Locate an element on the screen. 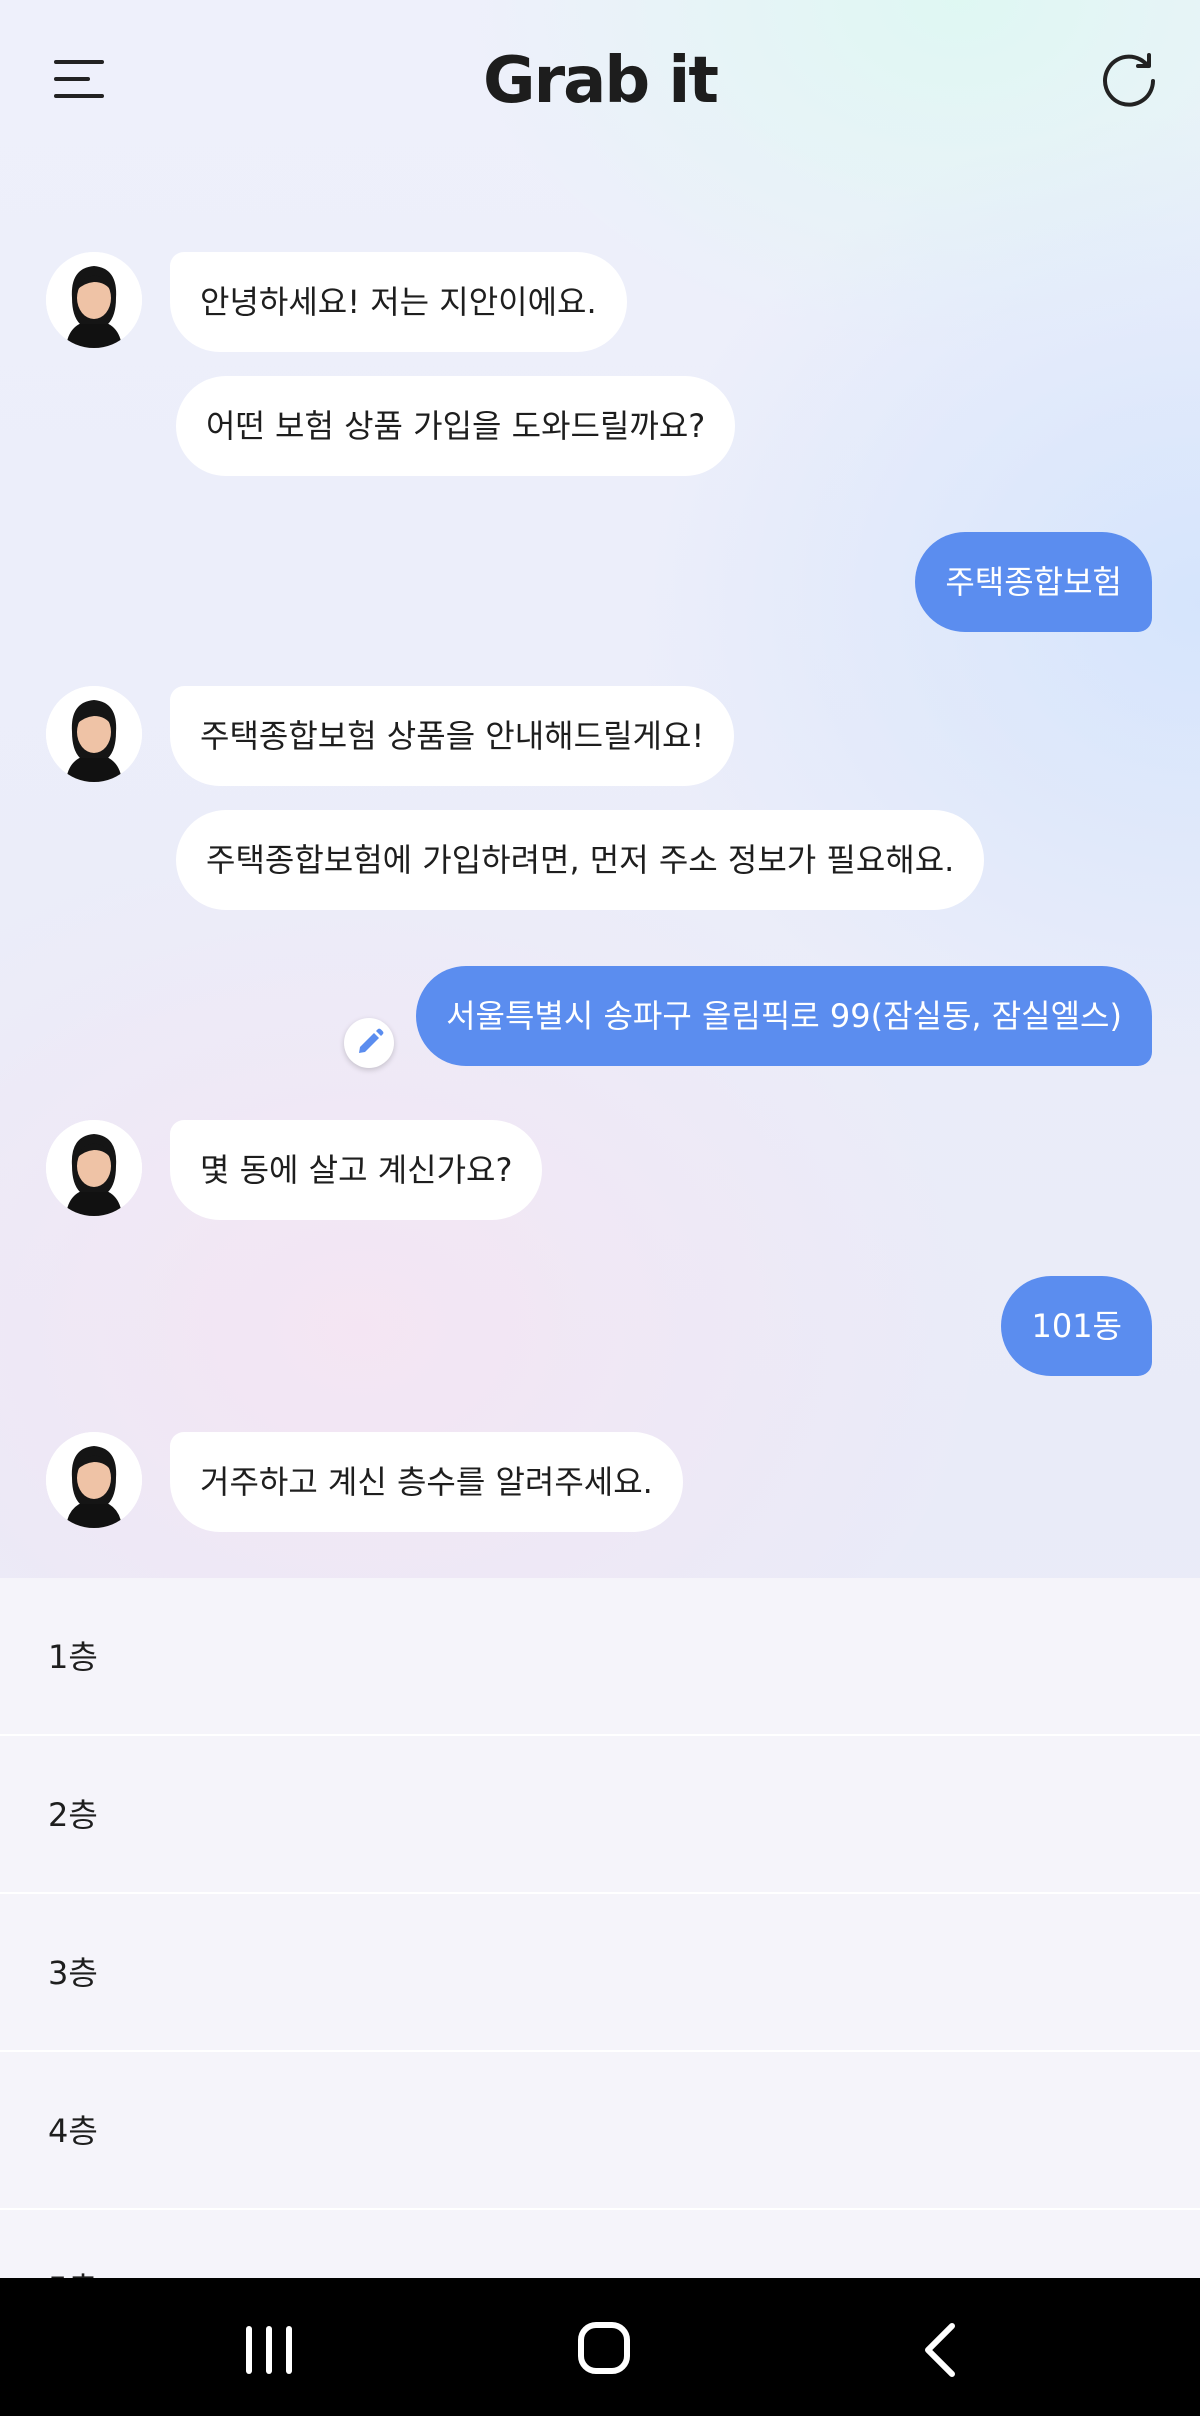  floor-option-label: 5층 is located at coordinates (73, 2244).